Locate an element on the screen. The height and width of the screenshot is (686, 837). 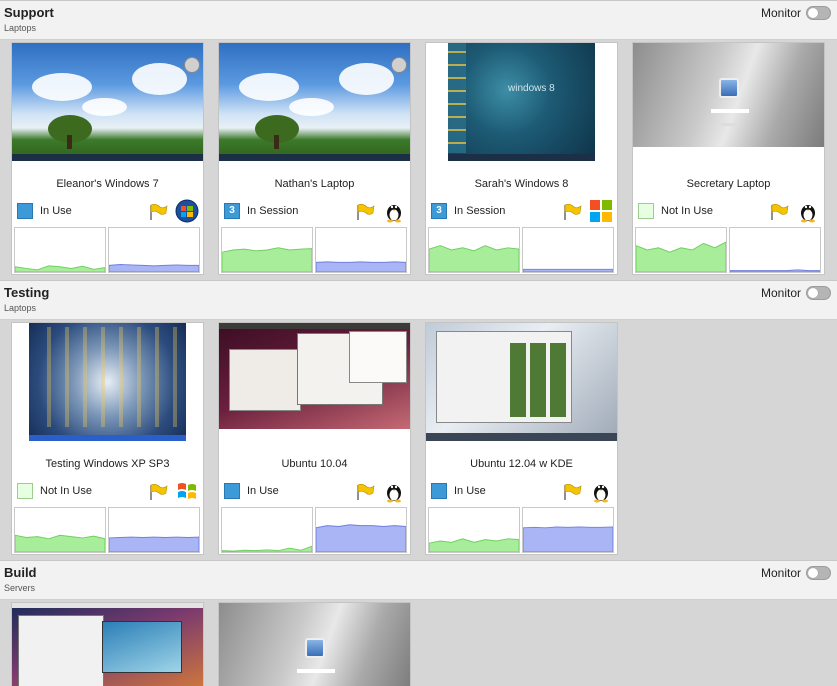
machine-name: Ubuntu 12.04 w KDE is located at coordinates (521, 464).